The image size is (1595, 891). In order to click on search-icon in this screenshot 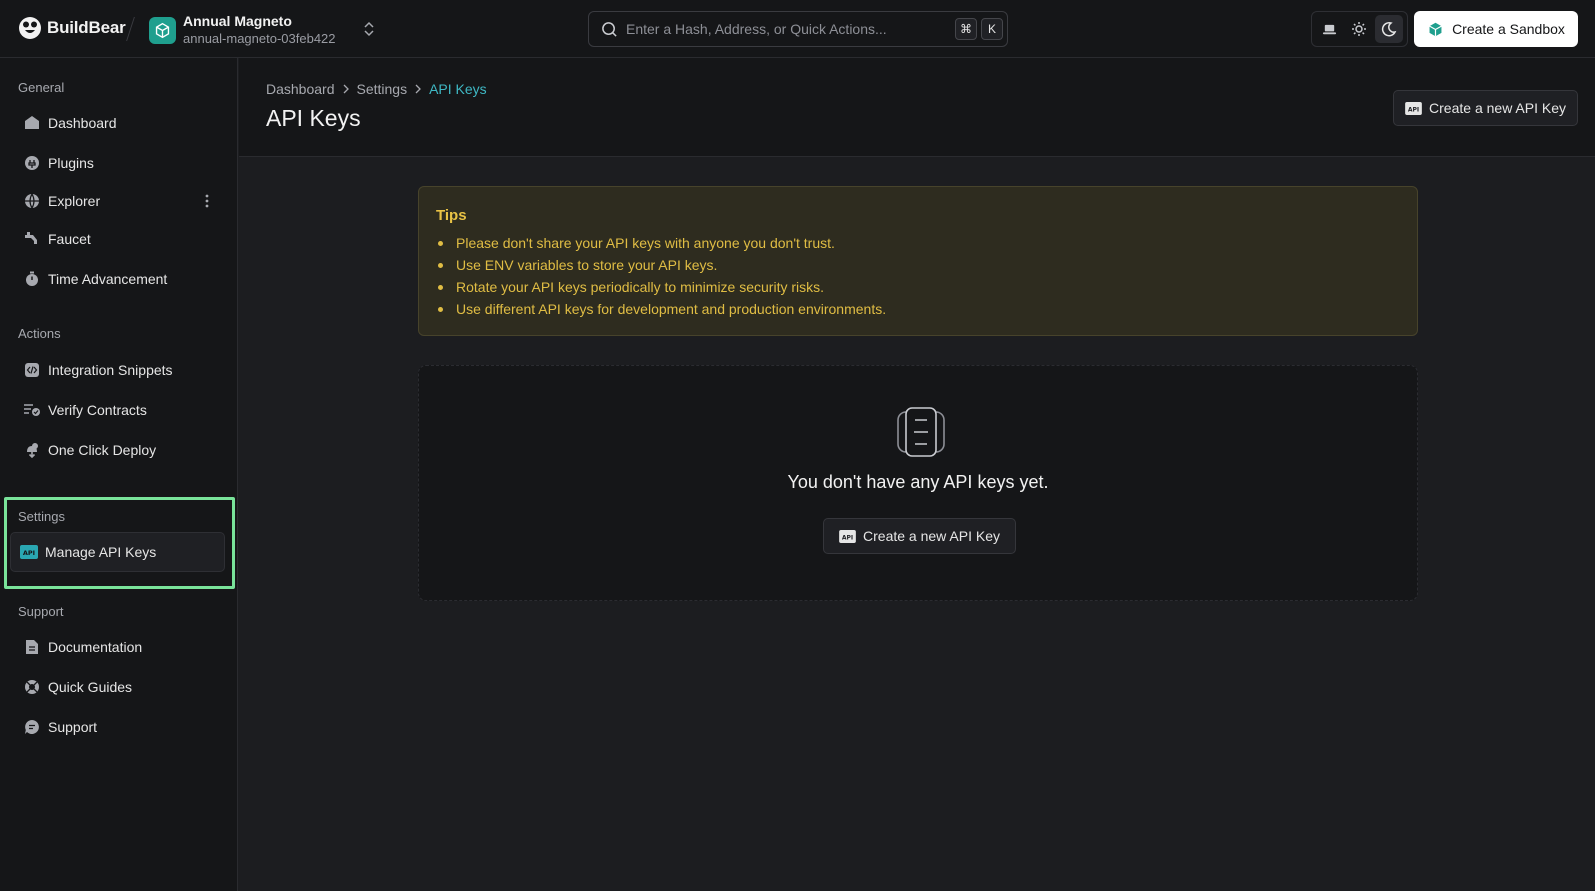, I will do `click(609, 29)`.